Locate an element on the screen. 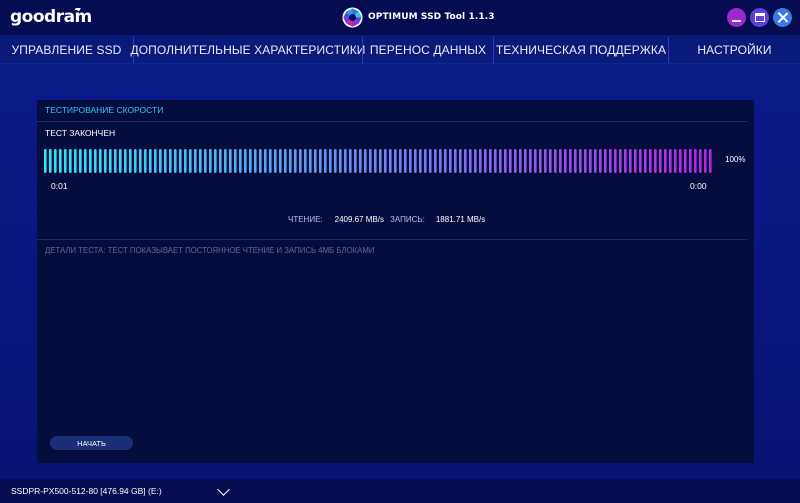 This screenshot has width=800, height=503. minimize-icon is located at coordinates (736, 20).